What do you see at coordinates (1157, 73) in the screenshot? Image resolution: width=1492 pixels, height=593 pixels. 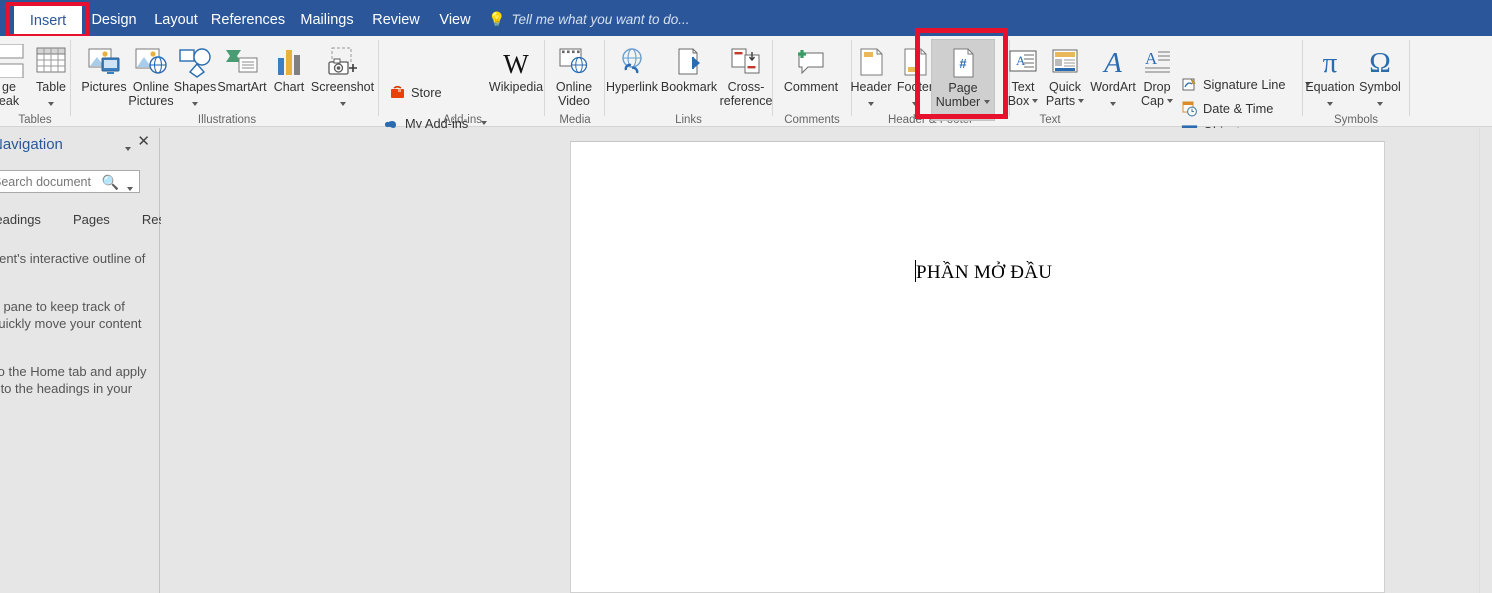 I see `drop-cap-button: A Drop Cap` at bounding box center [1157, 73].